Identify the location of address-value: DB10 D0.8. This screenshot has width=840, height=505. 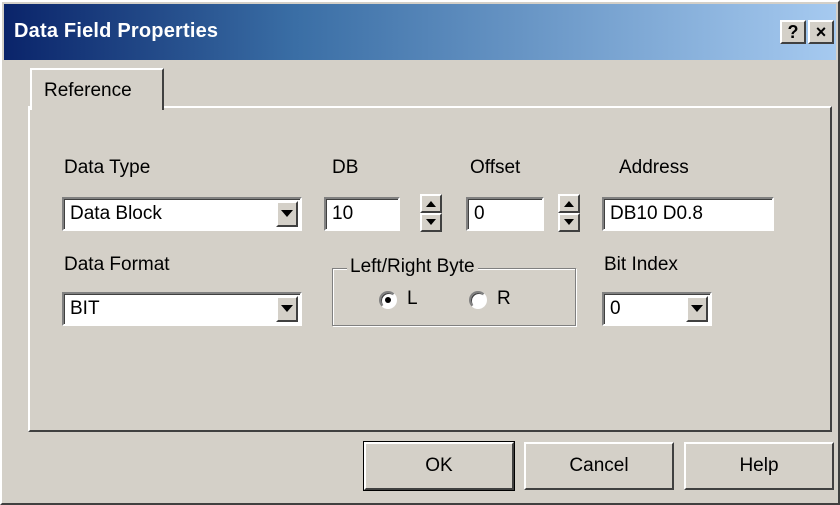
(656, 213).